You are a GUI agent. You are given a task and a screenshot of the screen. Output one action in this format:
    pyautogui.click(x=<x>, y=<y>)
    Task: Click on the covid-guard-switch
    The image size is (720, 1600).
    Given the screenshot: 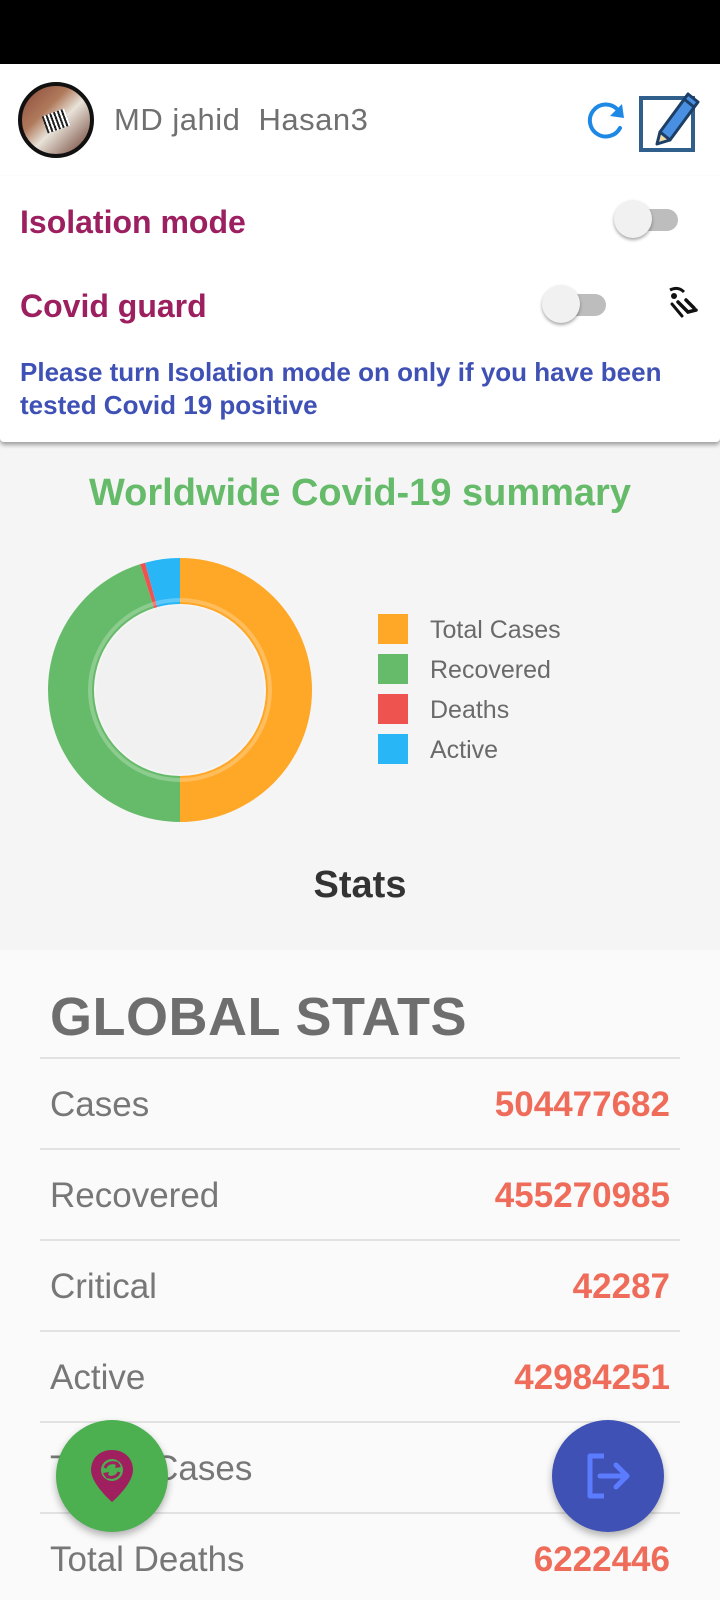 What is the action you would take?
    pyautogui.click(x=575, y=304)
    